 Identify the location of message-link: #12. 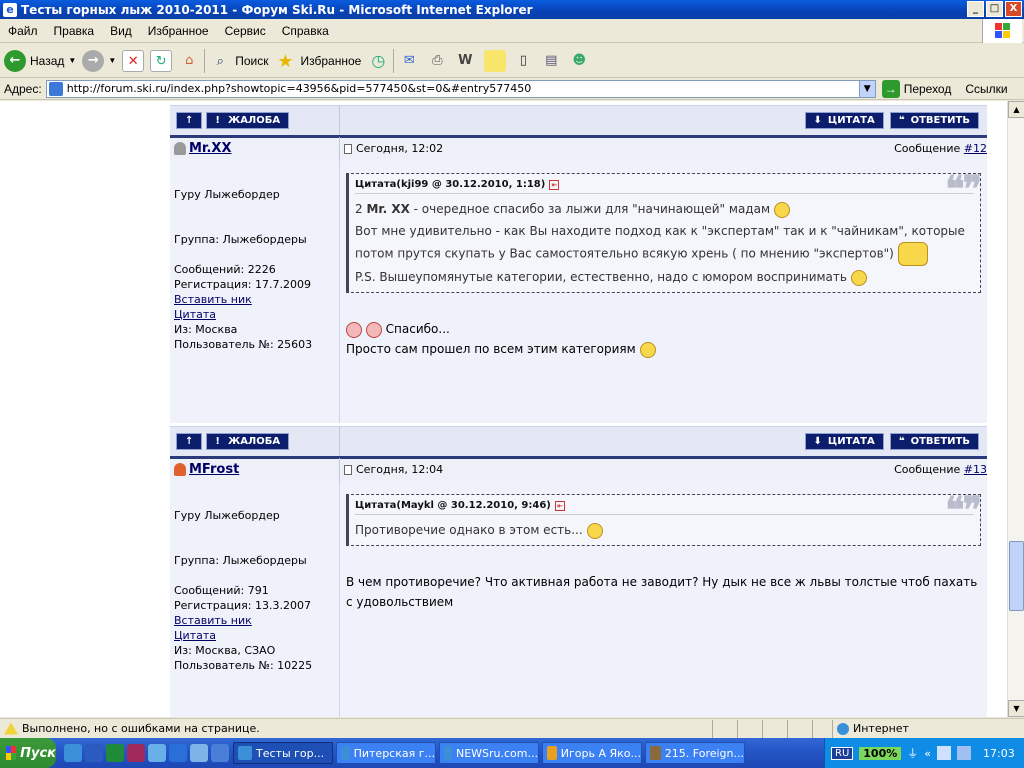
(975, 148).